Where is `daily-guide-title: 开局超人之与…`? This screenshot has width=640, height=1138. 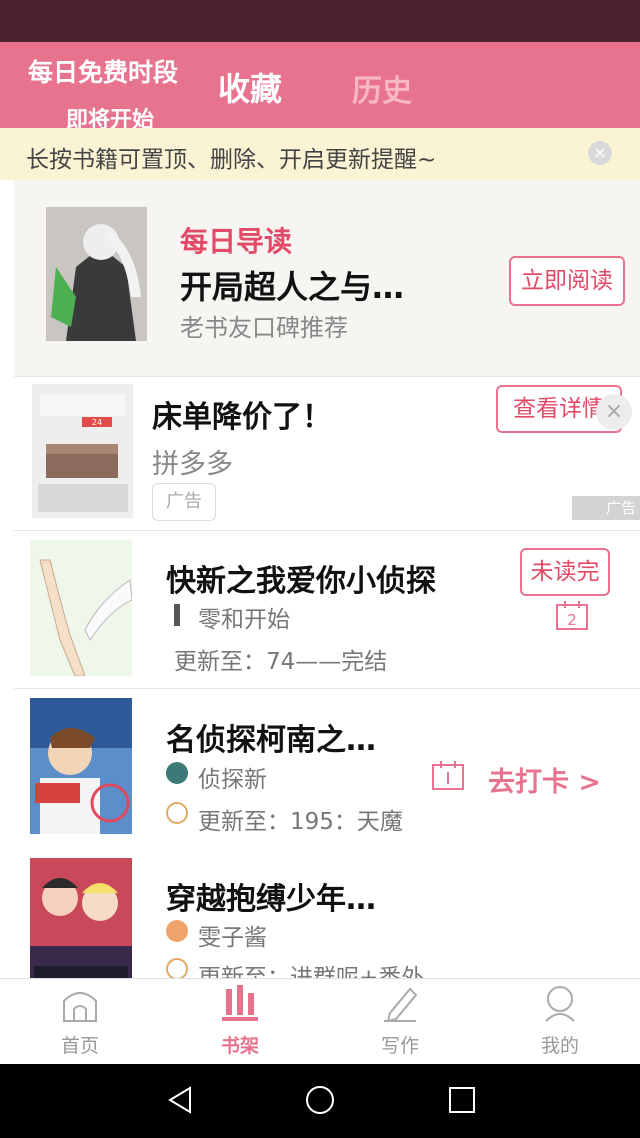
daily-guide-title: 开局超人之与… is located at coordinates (292, 285).